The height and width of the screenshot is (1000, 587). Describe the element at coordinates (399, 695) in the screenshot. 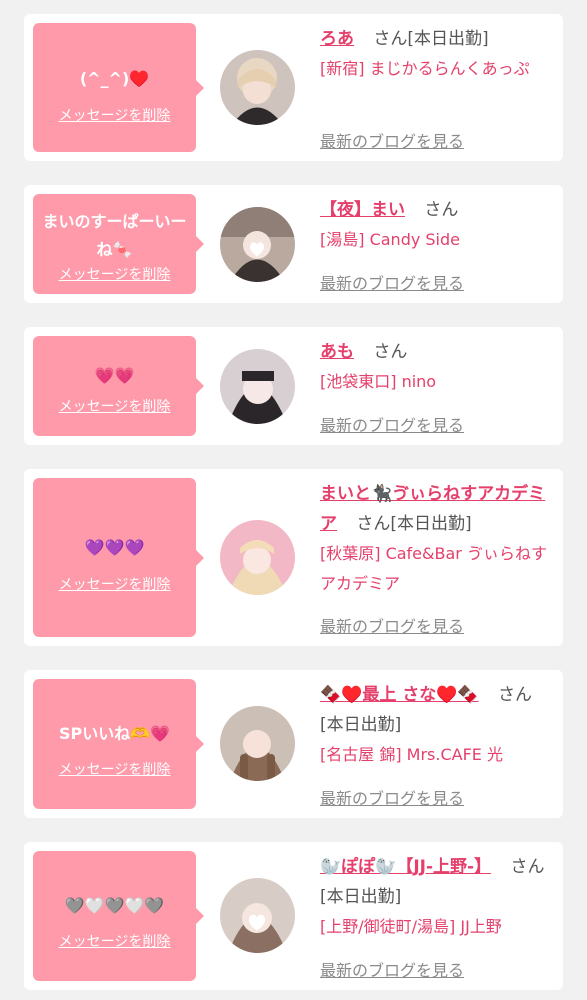

I see `girl-name-link: 🍫♥️最上 さな♥️🍫` at that location.